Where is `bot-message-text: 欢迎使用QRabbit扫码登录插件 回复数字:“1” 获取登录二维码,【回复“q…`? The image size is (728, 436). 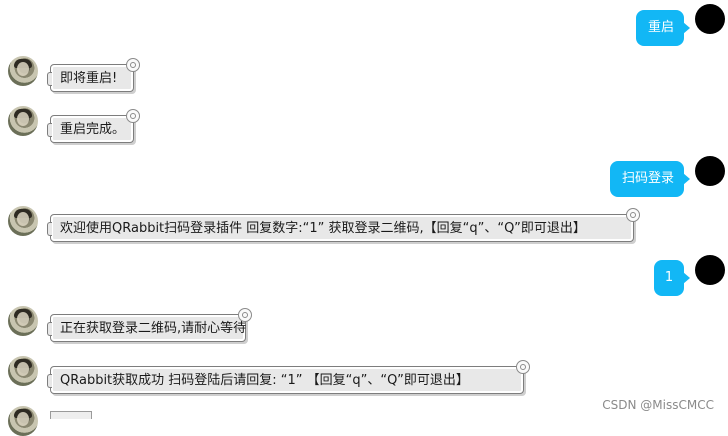 bot-message-text: 欢迎使用QRabbit扫码登录插件 回复数字:“1” 获取登录二维码,【回复“q… is located at coordinates (323, 228).